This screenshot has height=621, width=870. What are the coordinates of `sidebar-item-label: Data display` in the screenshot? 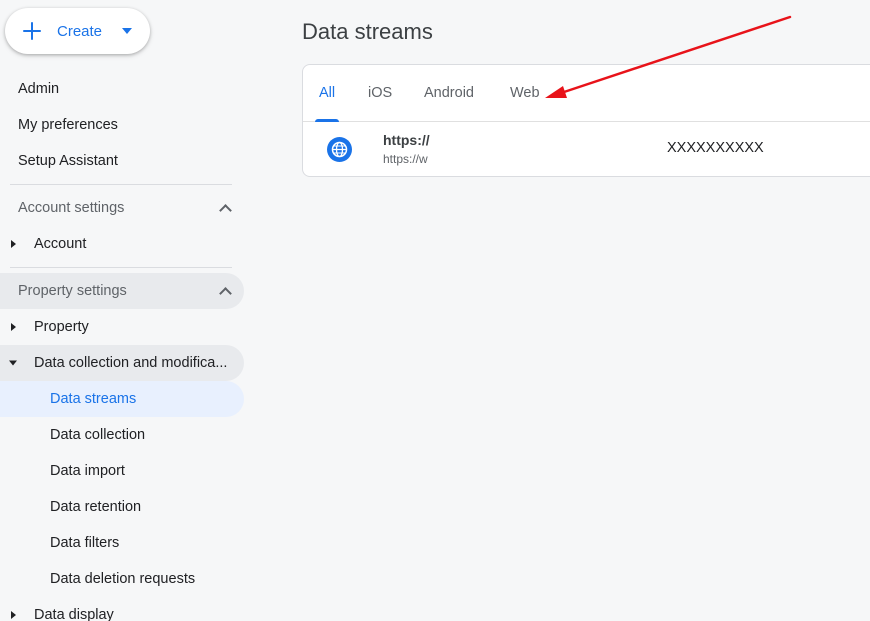 It's located at (74, 614).